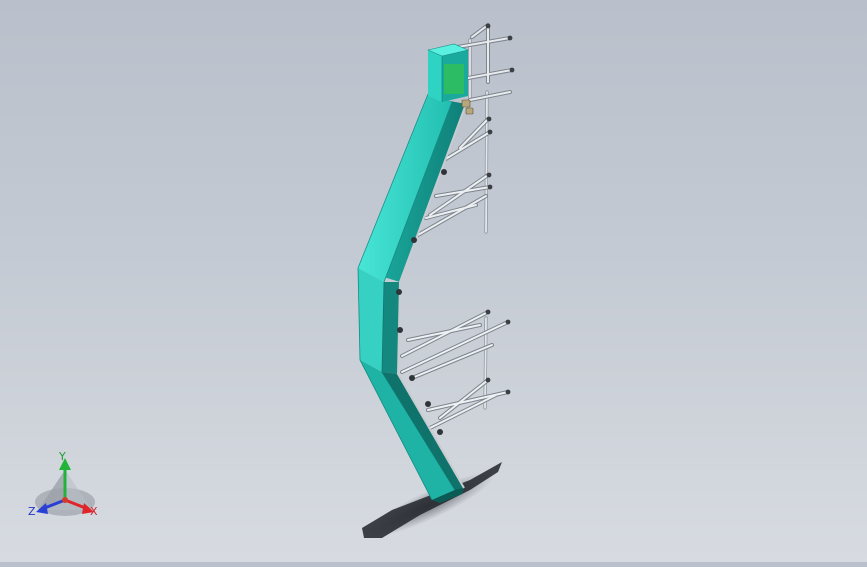  I want to click on chute-body, so click(415, 298).